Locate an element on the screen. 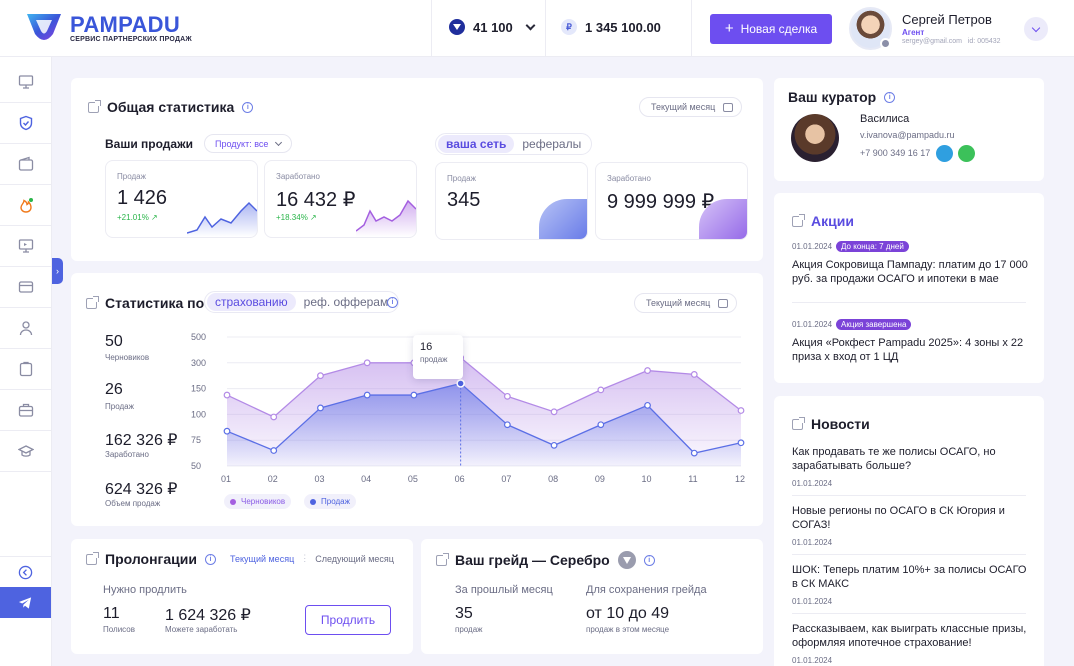 Image resolution: width=1074 pixels, height=666 pixels. user-menu-button is located at coordinates (1036, 29).